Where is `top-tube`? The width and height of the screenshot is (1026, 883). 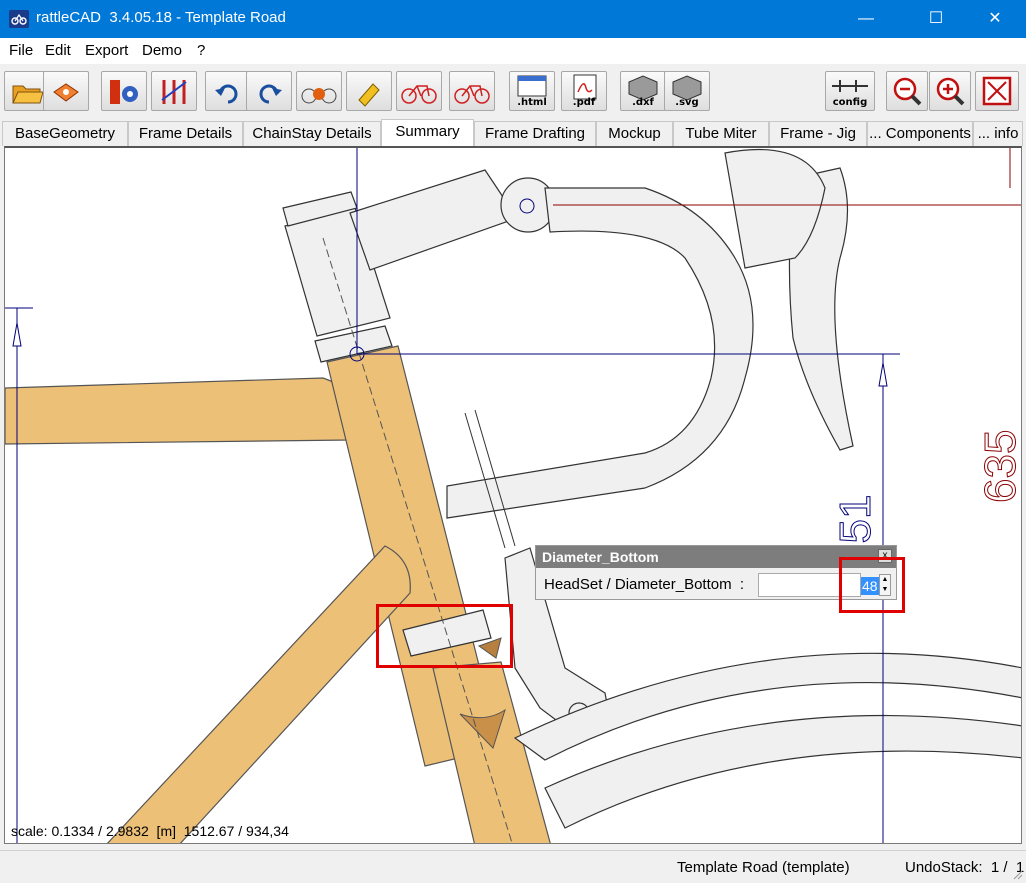
top-tube is located at coordinates (180, 411).